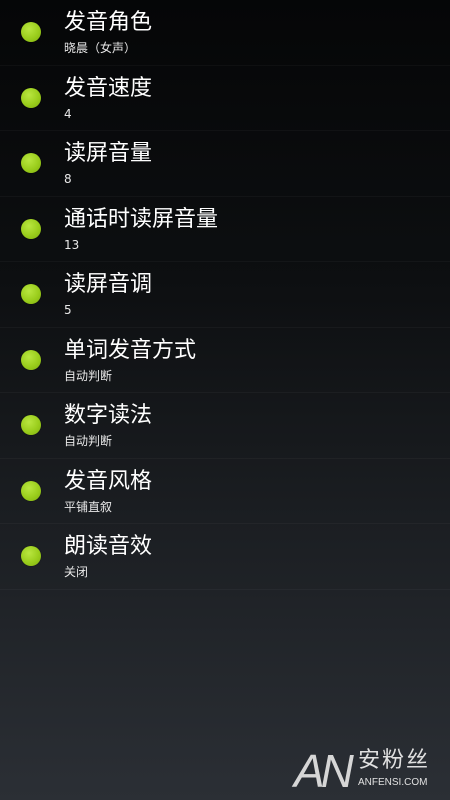 The image size is (450, 800). I want to click on setting-title: 通话时读屏音量, so click(141, 219).